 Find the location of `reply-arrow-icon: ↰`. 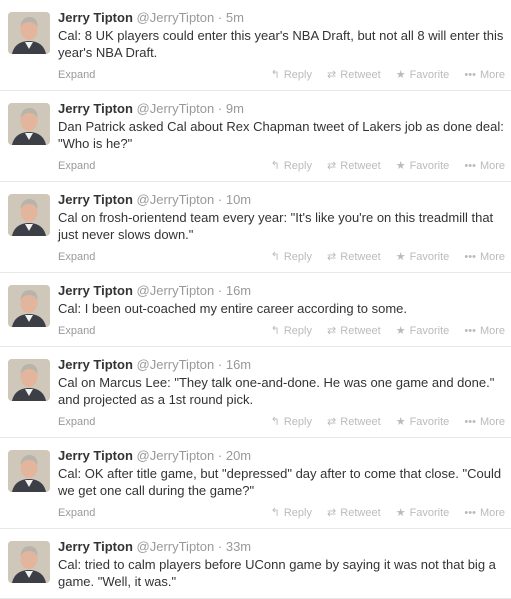

reply-arrow-icon: ↰ is located at coordinates (275, 75).